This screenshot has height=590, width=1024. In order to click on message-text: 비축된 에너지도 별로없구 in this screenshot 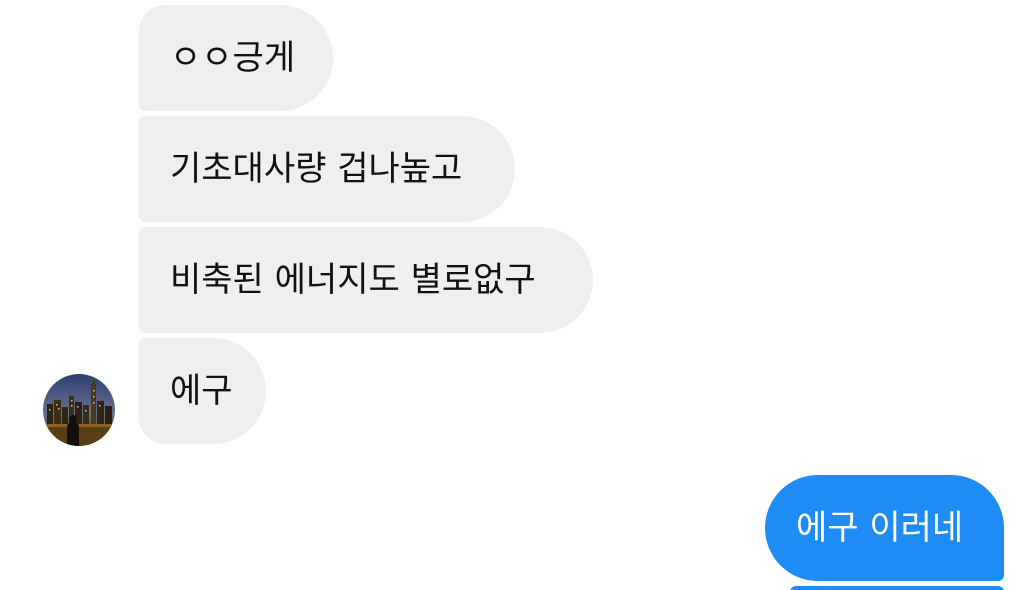, I will do `click(353, 280)`.